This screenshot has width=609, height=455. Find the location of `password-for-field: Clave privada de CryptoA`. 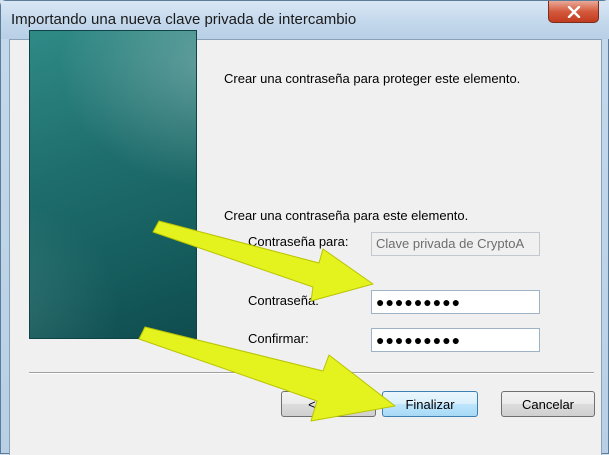

password-for-field: Clave privada de CryptoA is located at coordinates (455, 244).